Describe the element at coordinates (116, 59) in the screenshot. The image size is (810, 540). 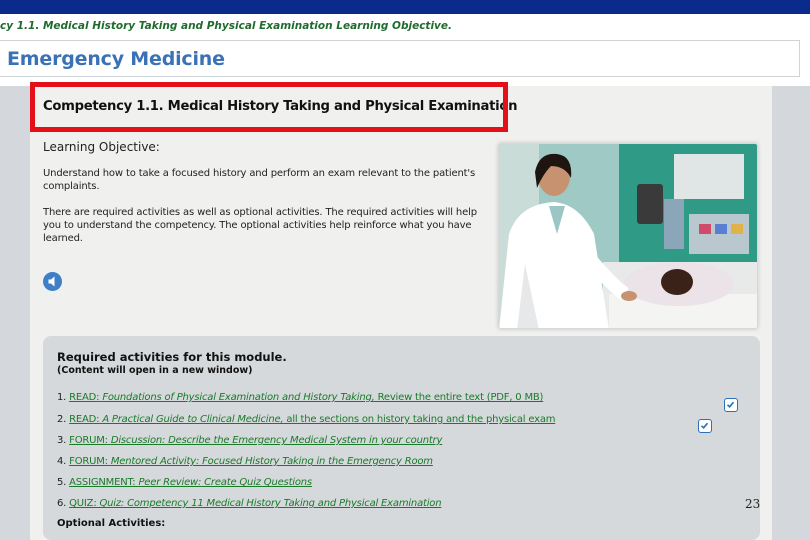
I see `site-title: Emergency Medicine` at that location.